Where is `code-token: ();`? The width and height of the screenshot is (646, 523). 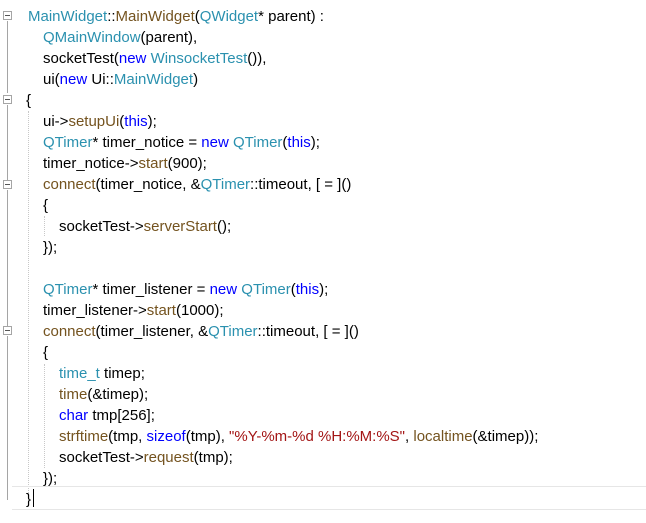 code-token: (); is located at coordinates (224, 226).